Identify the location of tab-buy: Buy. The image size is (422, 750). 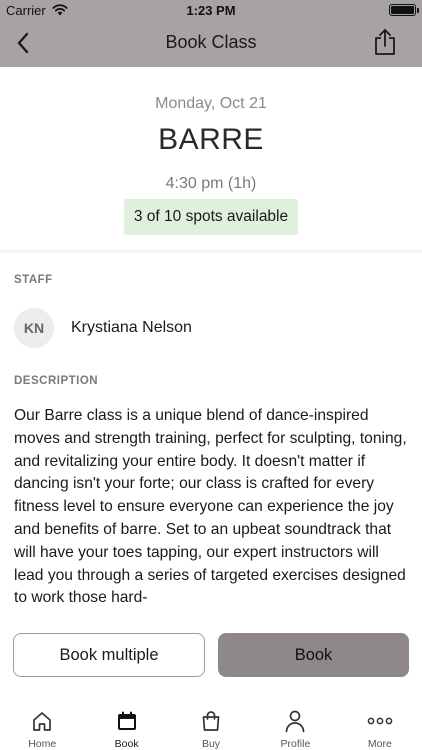
(211, 725).